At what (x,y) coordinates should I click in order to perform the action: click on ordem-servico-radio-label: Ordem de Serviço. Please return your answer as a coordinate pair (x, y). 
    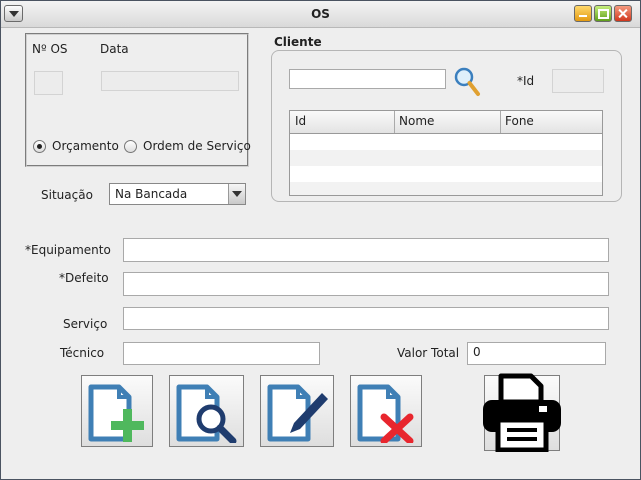
    Looking at the image, I should click on (197, 146).